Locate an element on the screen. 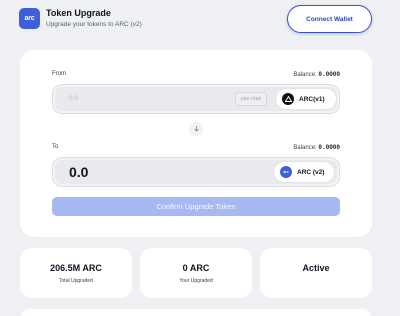 This screenshot has width=400, height=316. stat-label: Your Upgraded is located at coordinates (196, 281).